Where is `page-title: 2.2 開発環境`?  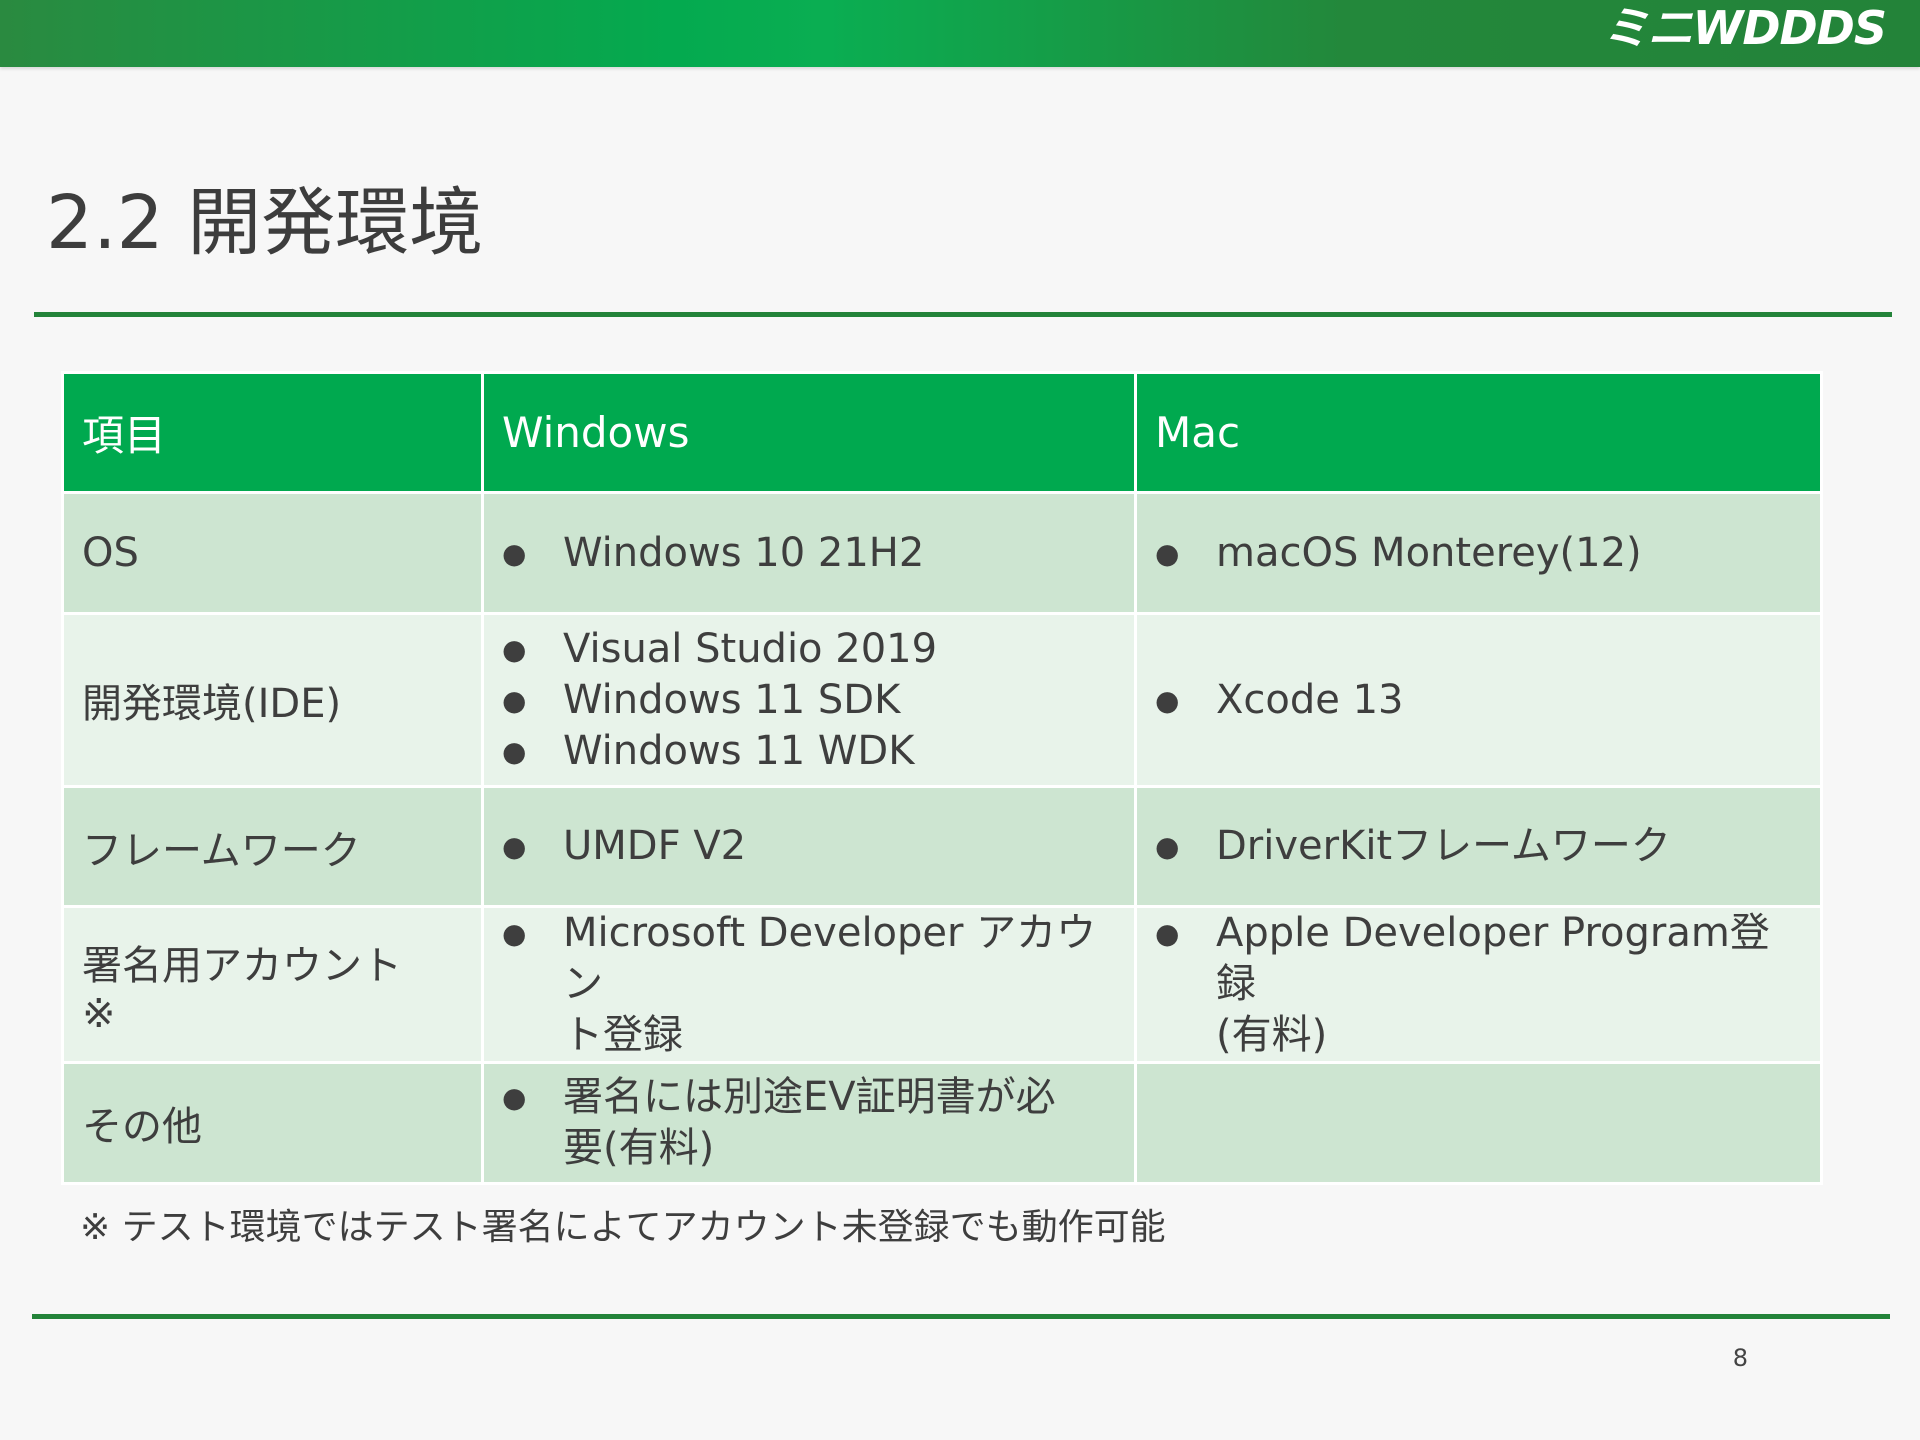 page-title: 2.2 開発環境 is located at coordinates (265, 223).